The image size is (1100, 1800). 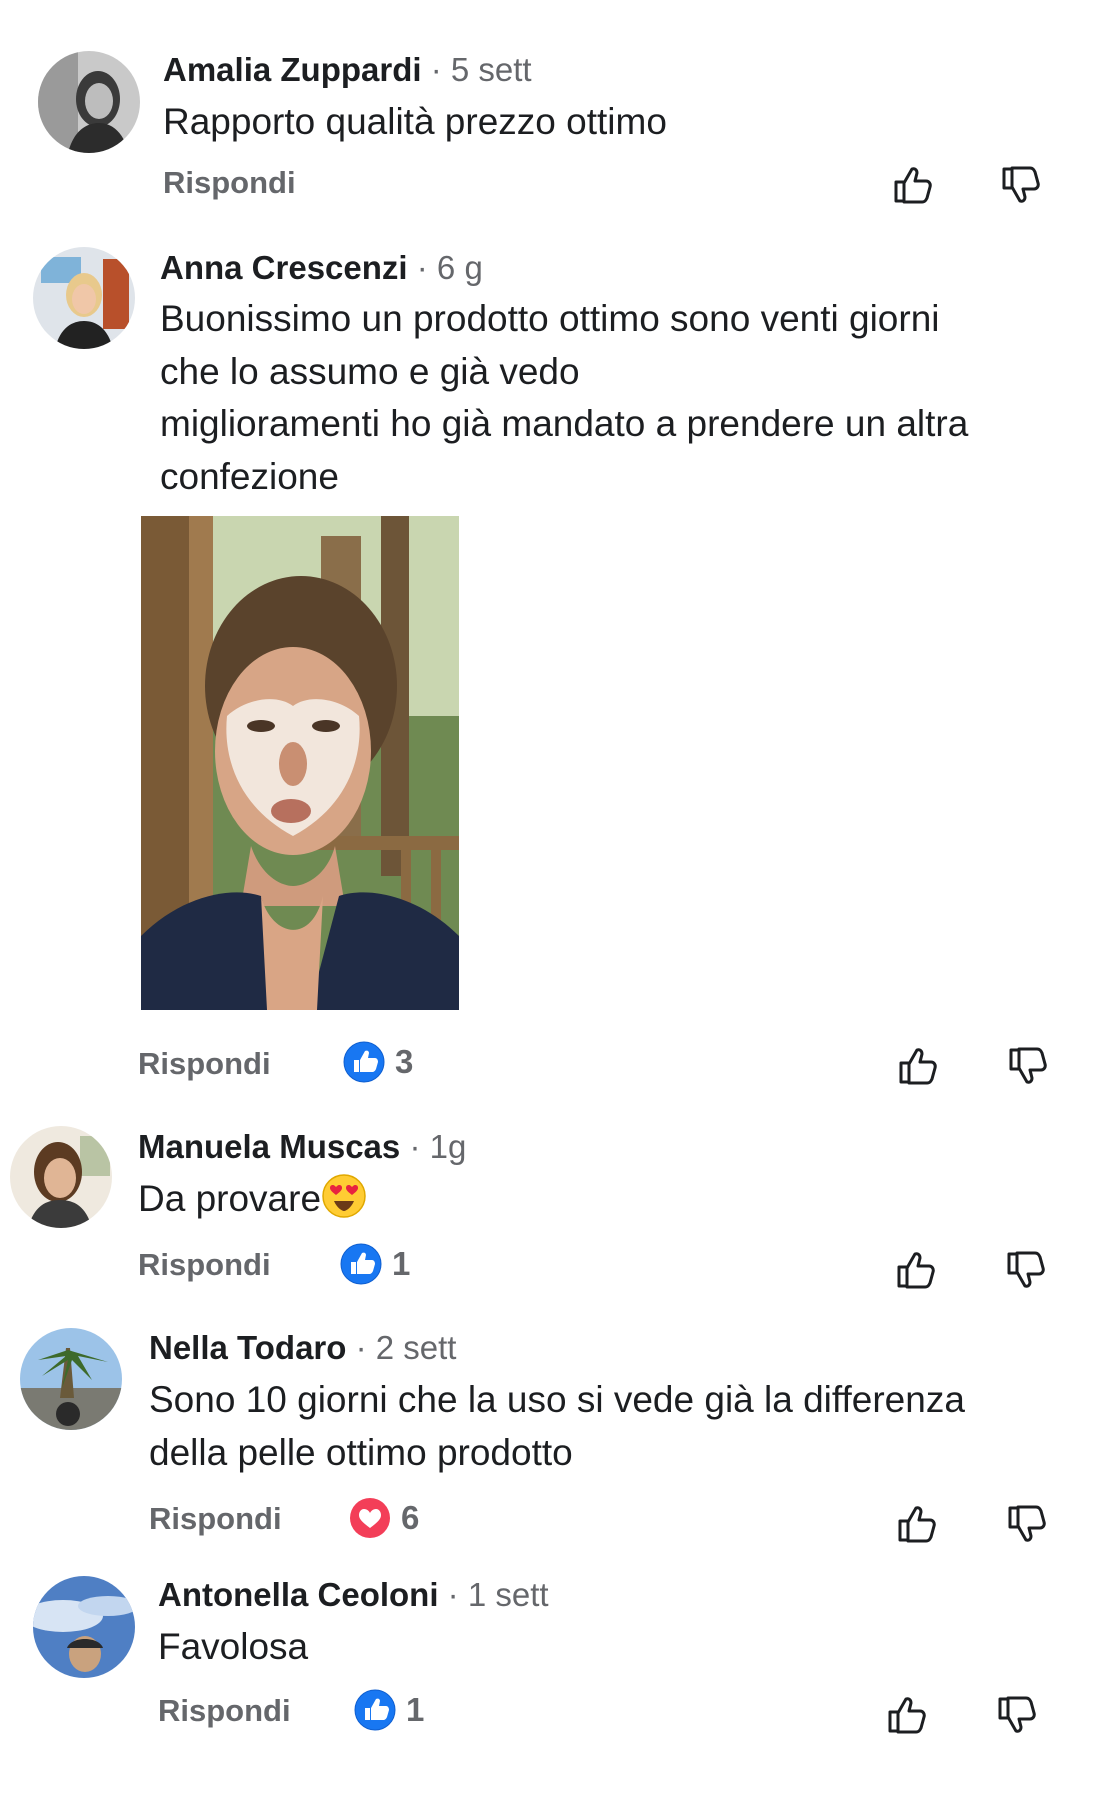 What do you see at coordinates (481, 69) in the screenshot?
I see `comment-timestamp: · 5 sett` at bounding box center [481, 69].